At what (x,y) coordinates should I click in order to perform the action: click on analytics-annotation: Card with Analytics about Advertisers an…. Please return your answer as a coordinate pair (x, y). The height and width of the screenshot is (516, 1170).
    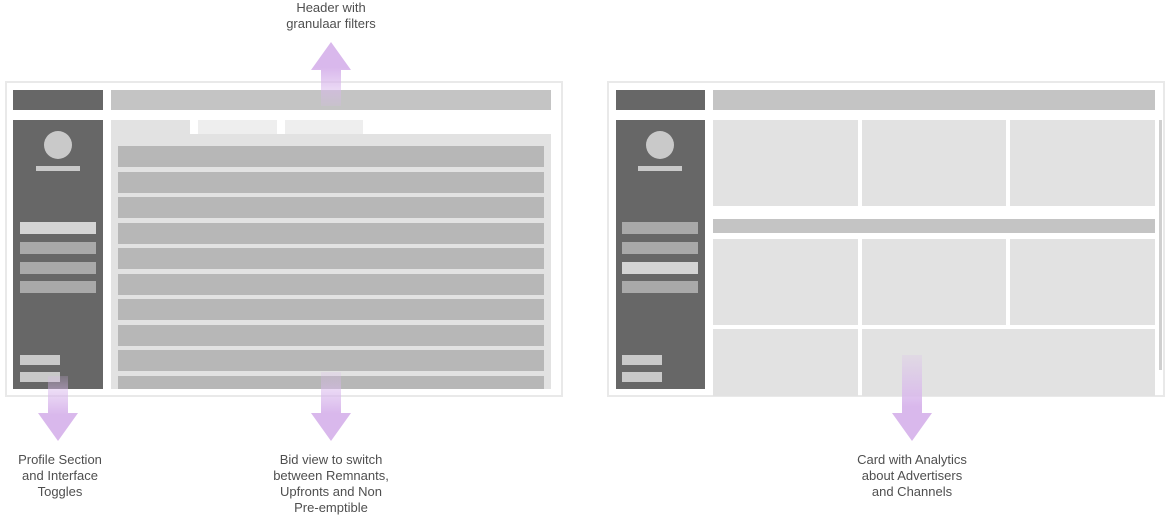
    Looking at the image, I should click on (912, 475).